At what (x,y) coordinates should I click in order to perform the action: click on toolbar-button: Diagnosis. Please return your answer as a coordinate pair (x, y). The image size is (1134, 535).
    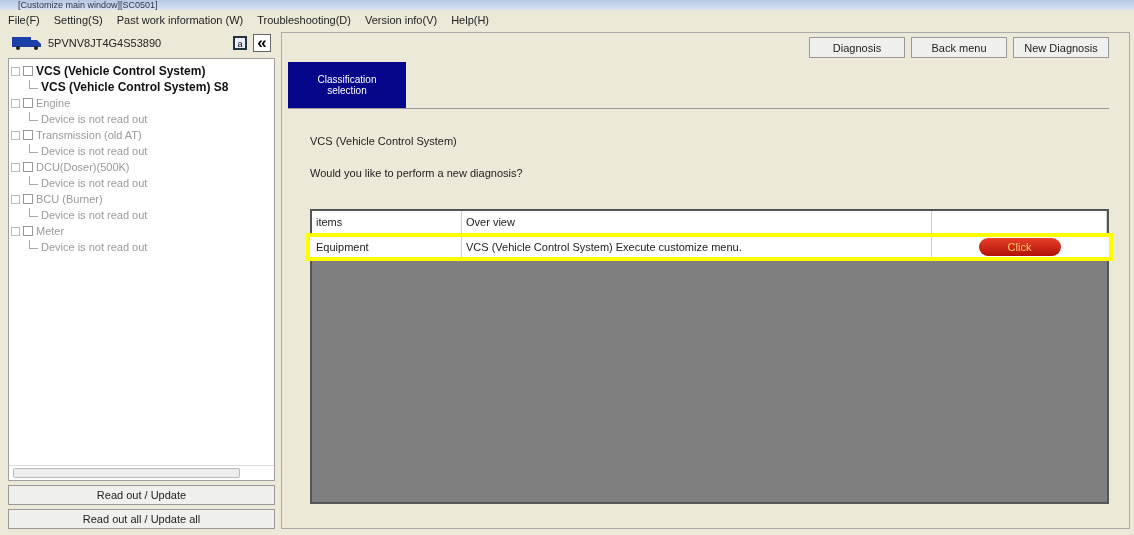
    Looking at the image, I should click on (857, 47).